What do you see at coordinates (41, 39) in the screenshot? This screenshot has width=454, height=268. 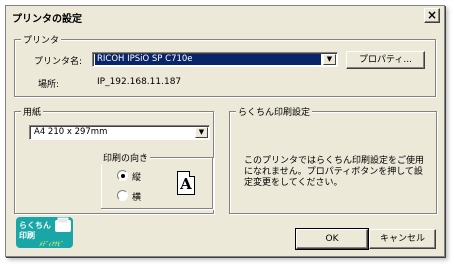 I see `printer-group-label: プリンタ` at bounding box center [41, 39].